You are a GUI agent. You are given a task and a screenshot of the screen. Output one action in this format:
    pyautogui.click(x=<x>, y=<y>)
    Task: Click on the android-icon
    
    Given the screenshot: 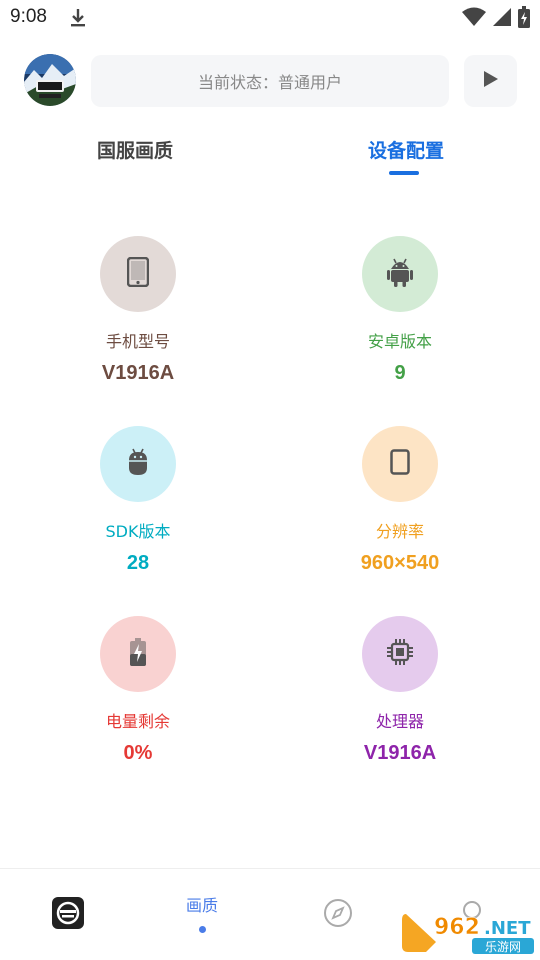 What is the action you would take?
    pyautogui.click(x=400, y=274)
    